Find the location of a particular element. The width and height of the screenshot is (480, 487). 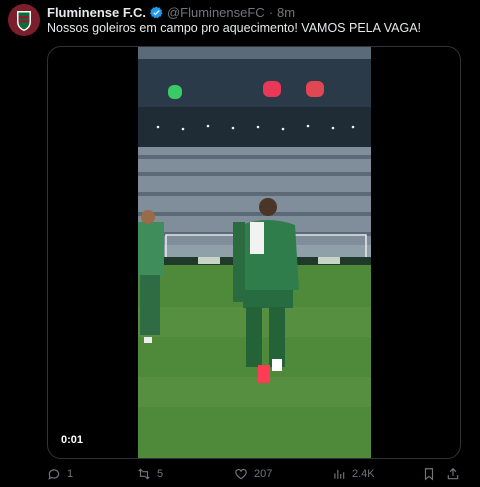

bookmark-icon is located at coordinates (429, 474).